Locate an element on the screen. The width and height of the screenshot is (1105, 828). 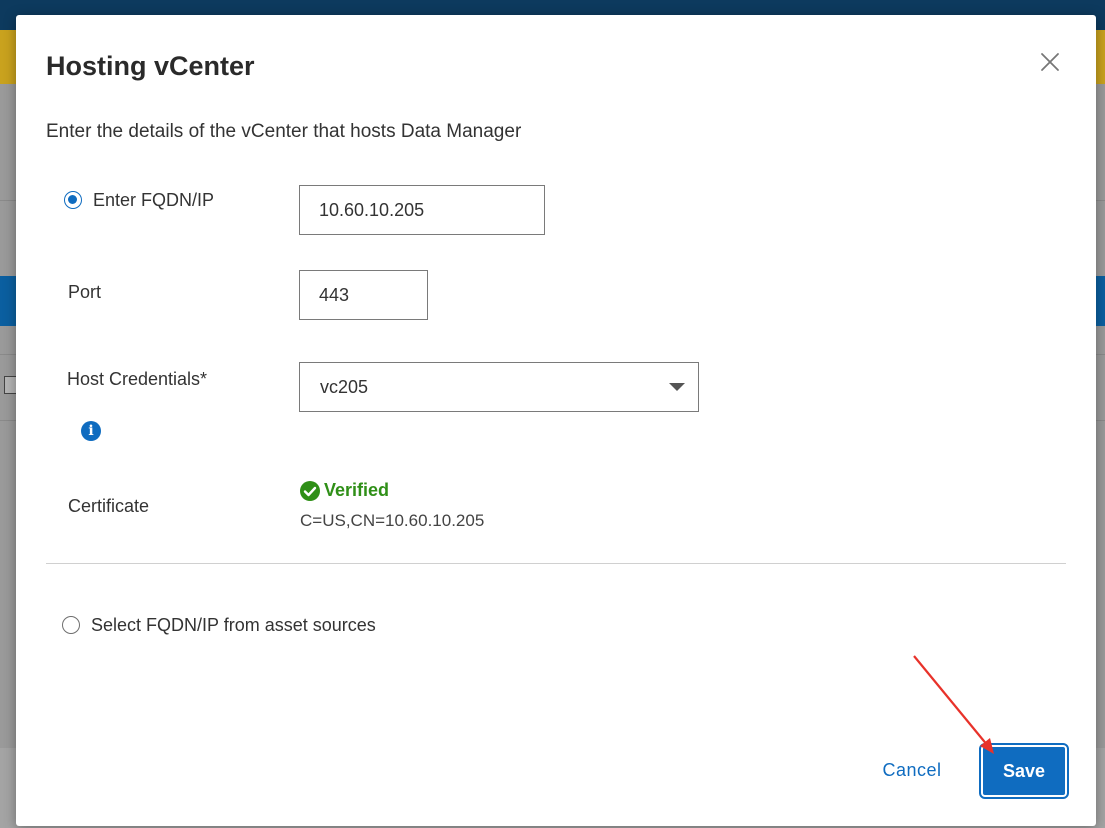
port-label: Port is located at coordinates (85, 292).